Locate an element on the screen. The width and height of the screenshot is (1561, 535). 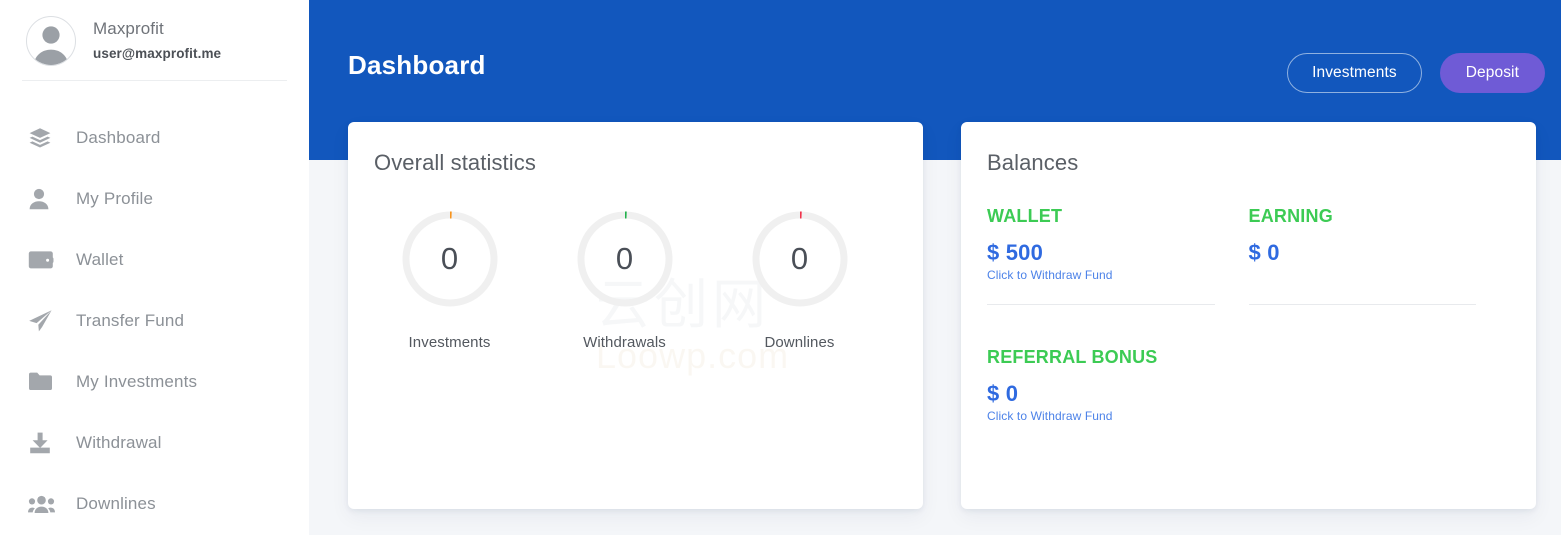
donut-chart-downlines: 0 is located at coordinates (800, 259).